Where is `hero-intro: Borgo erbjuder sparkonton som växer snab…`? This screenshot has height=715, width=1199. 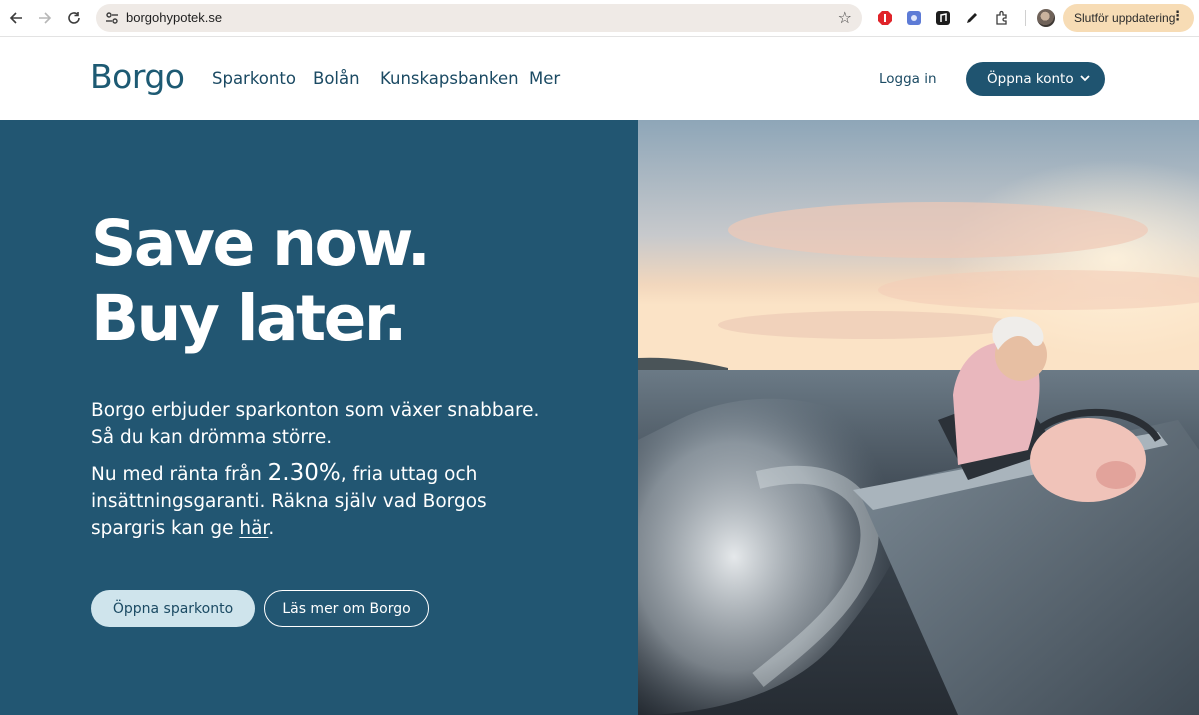
hero-intro: Borgo erbjuder sparkonton som växer snab… is located at coordinates (315, 424).